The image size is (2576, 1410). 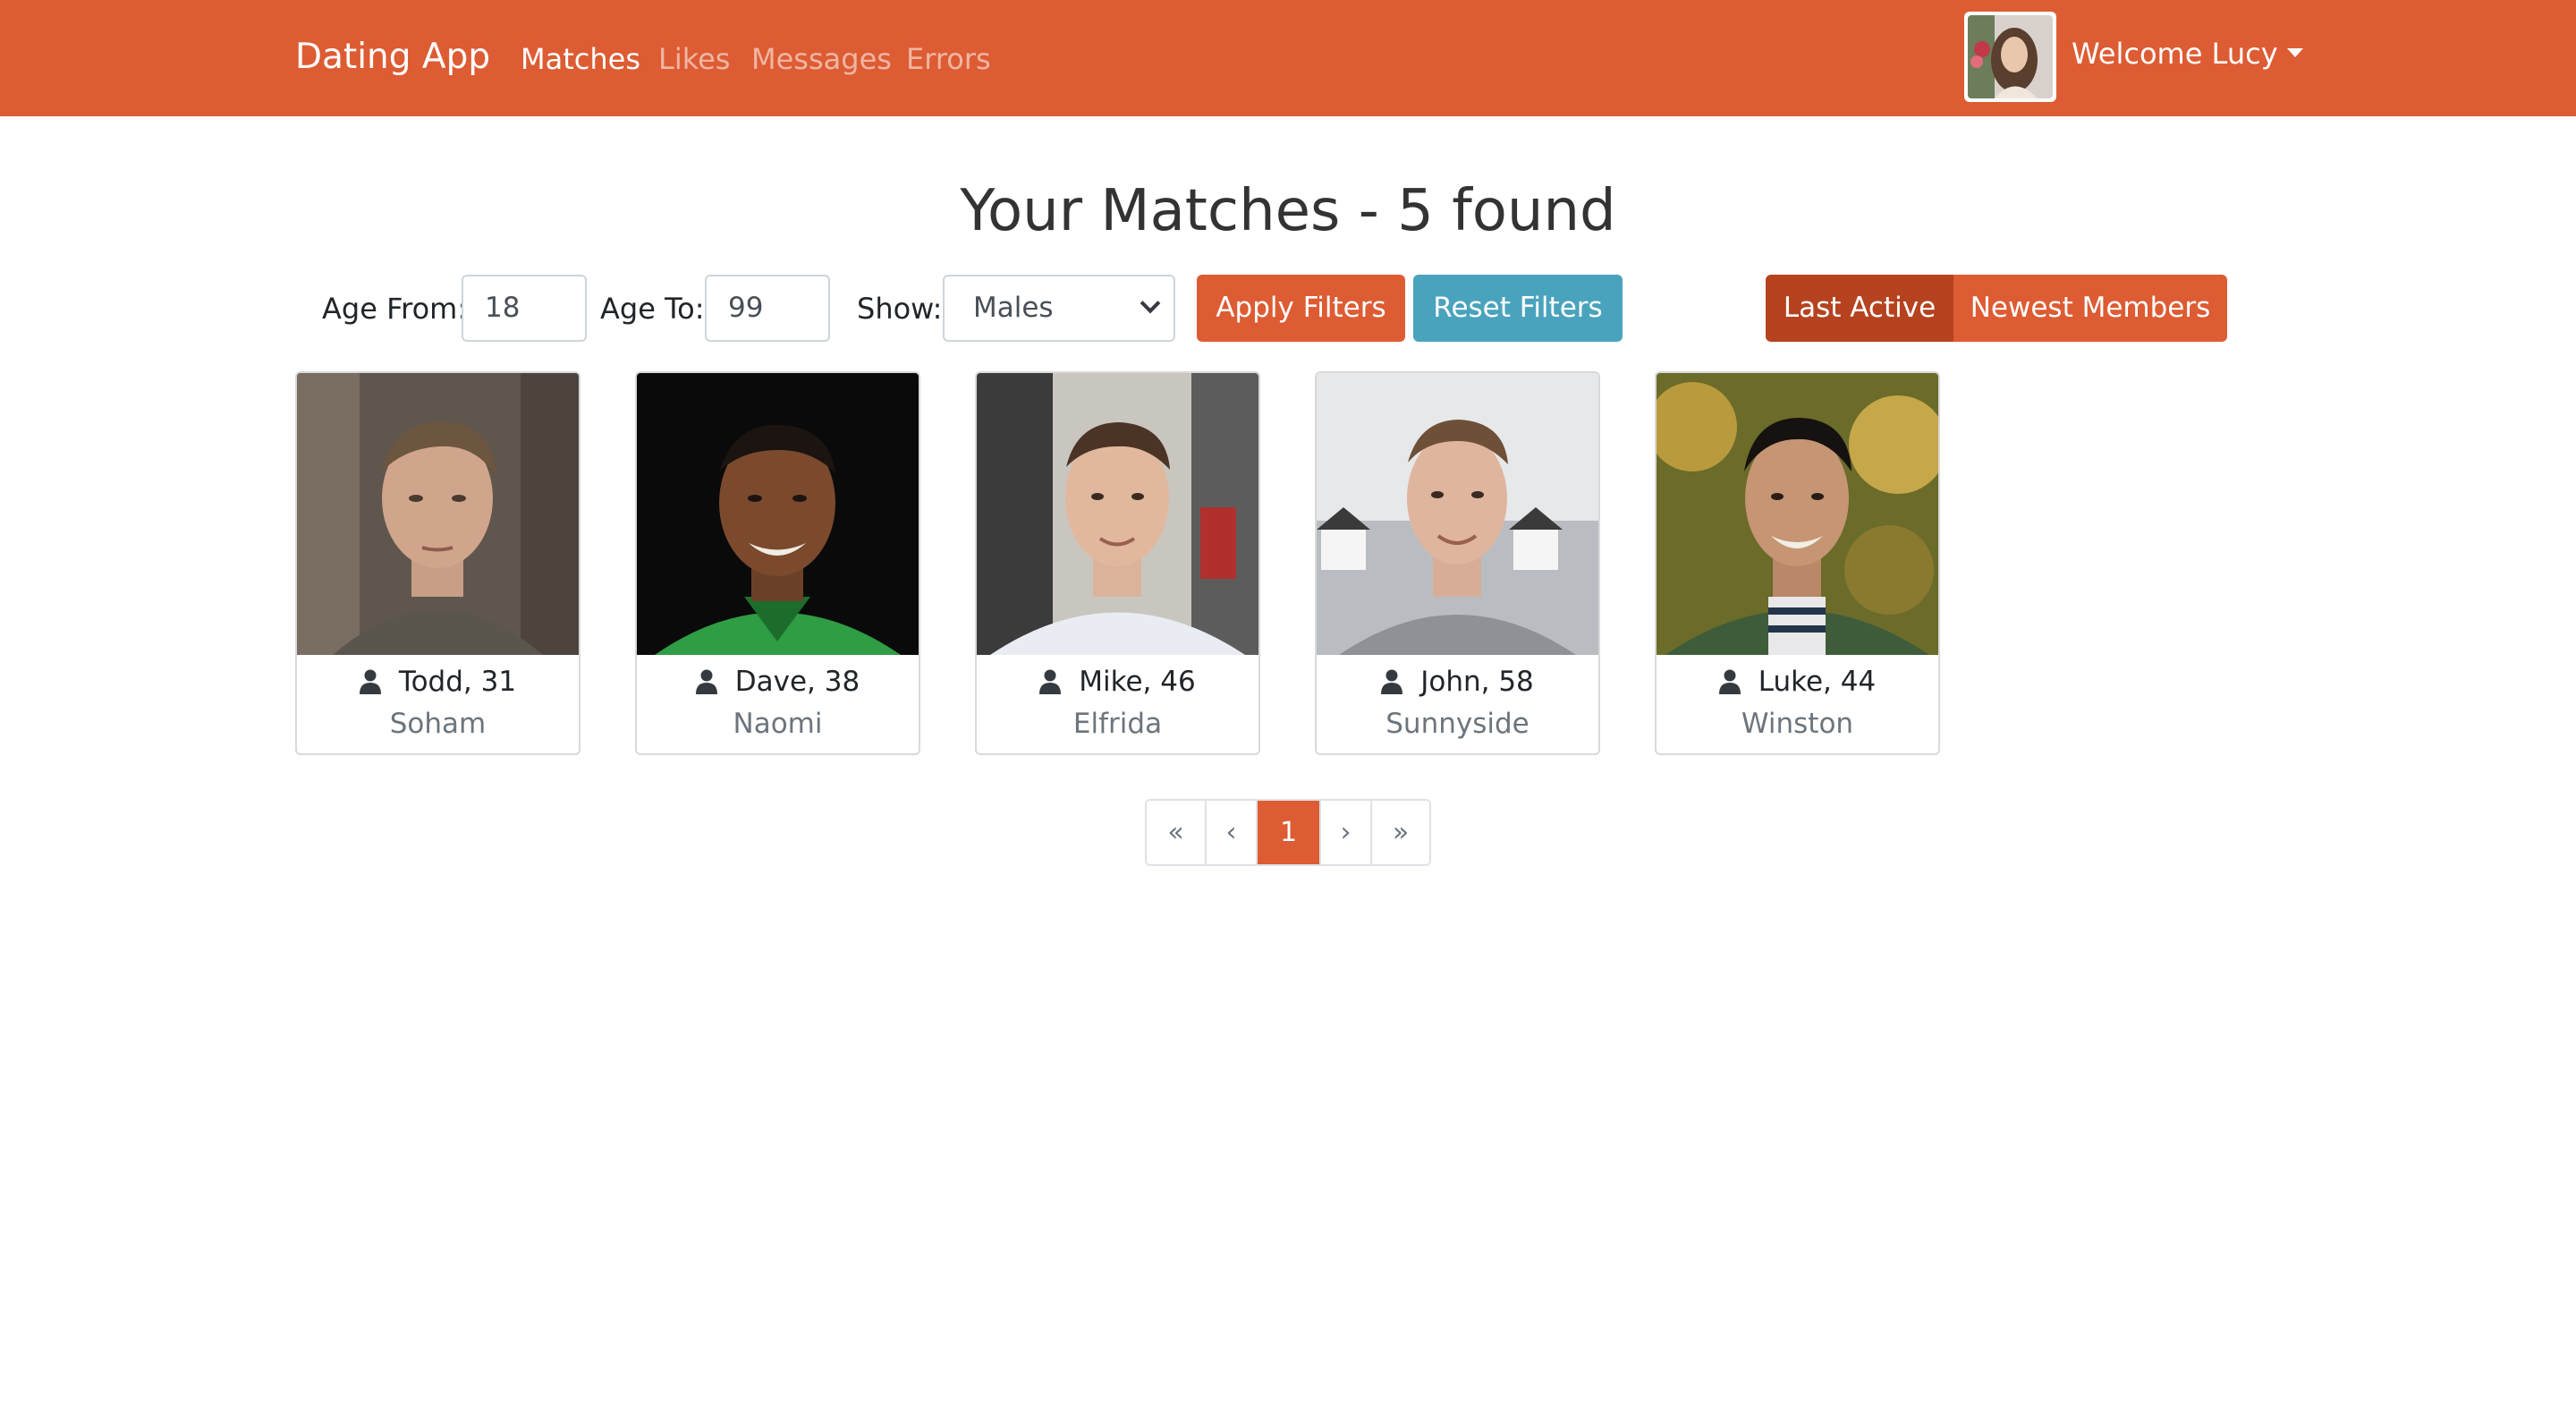 I want to click on age-to-input: 99, so click(x=767, y=308).